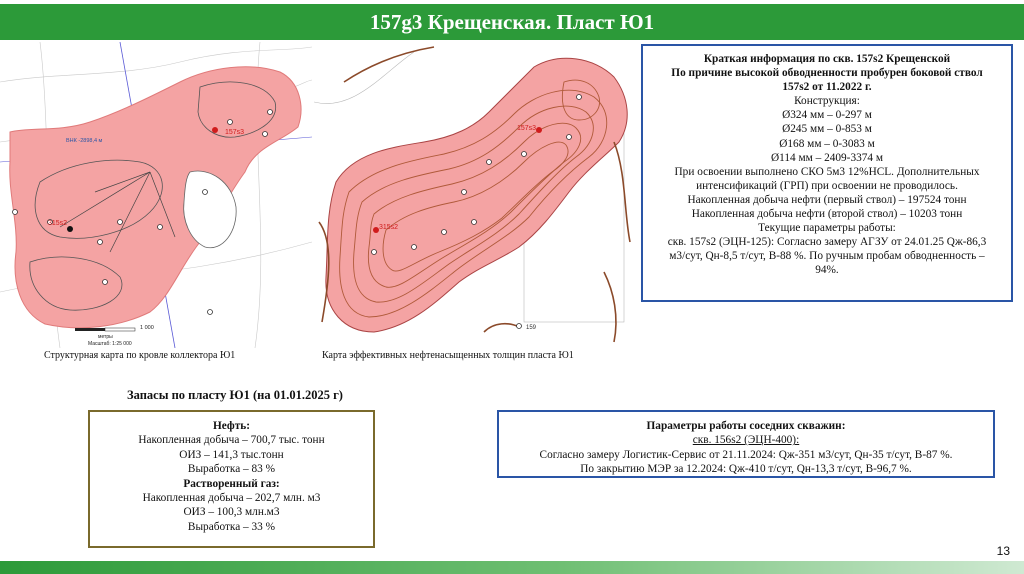 This screenshot has height=574, width=1024. I want to click on info-casing-168: Ø168 мм – 0-3083 м, so click(827, 143).